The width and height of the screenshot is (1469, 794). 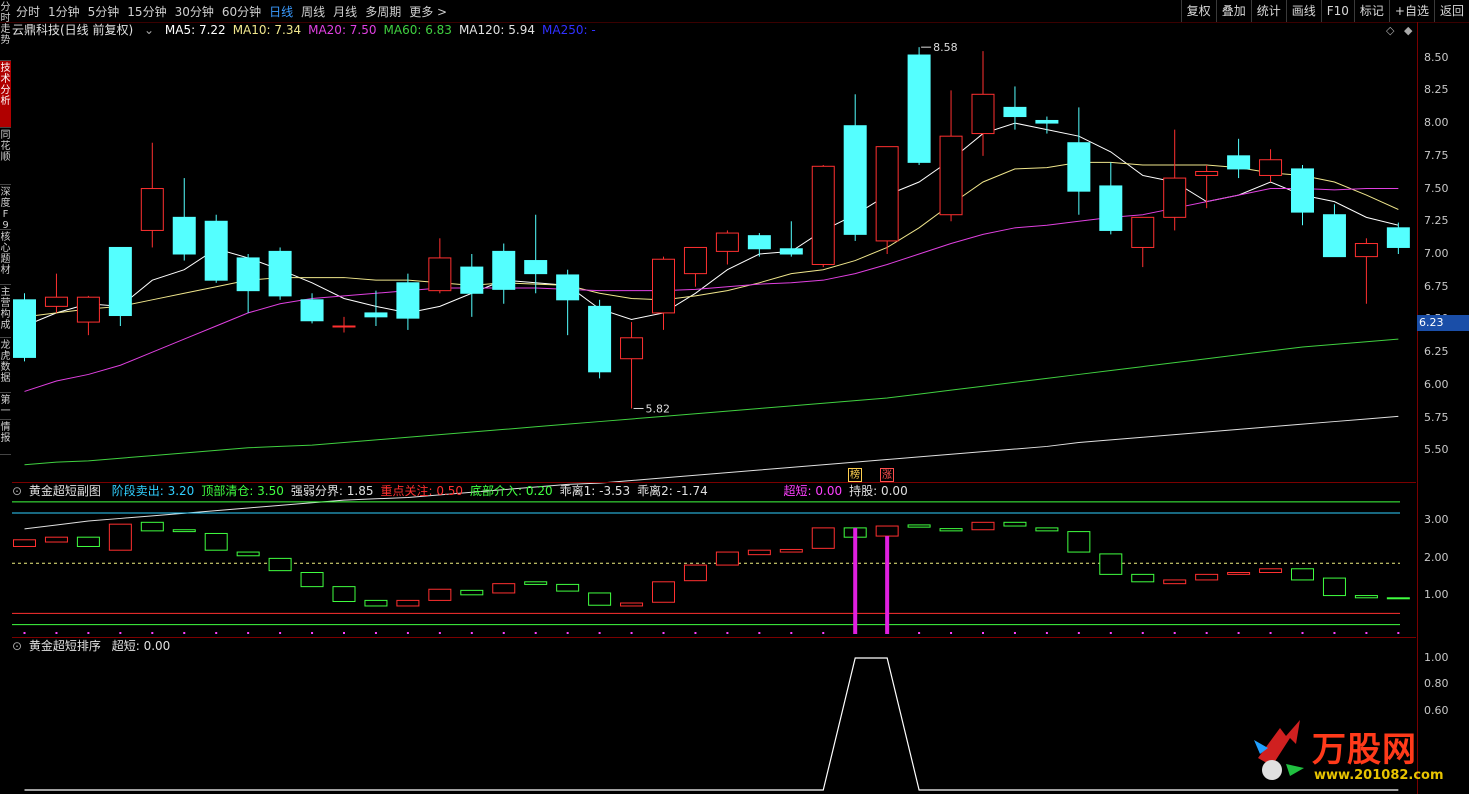 I want to click on tool-button: 叠加, so click(x=1233, y=11).